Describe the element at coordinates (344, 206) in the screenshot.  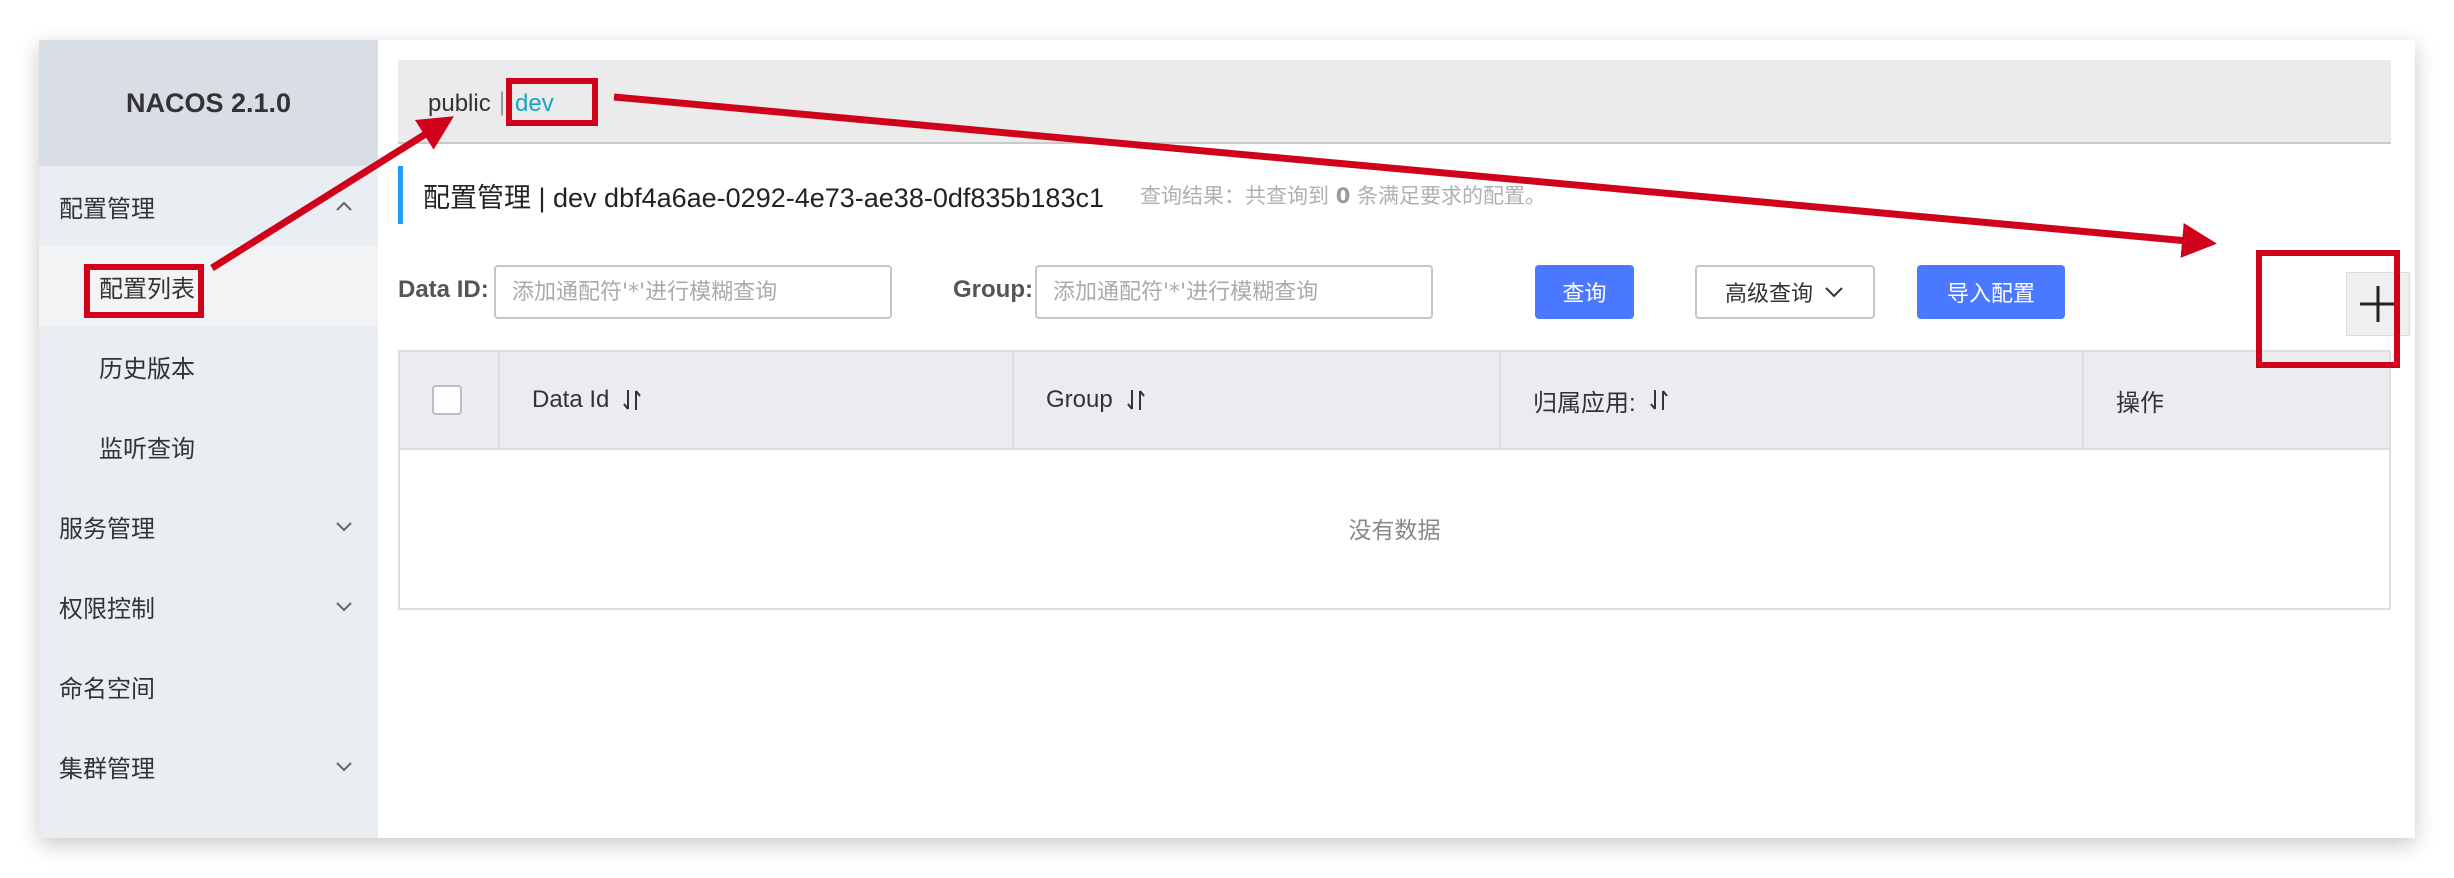
I see `chevron-up-icon` at that location.